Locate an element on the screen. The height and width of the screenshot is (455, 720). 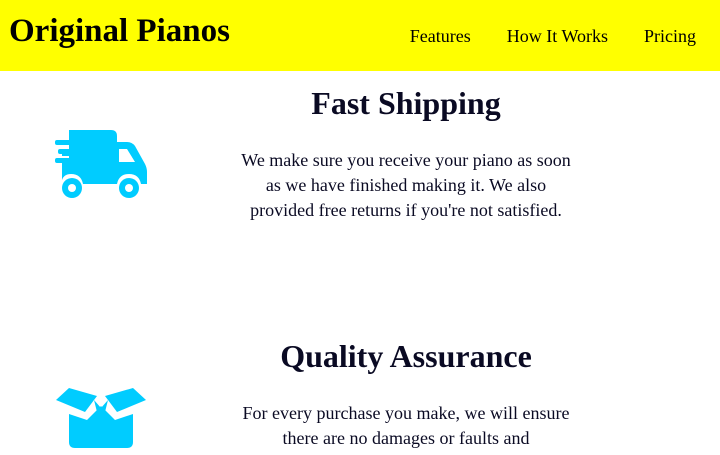
nav-link-how-it-works: How It Works is located at coordinates (557, 36).